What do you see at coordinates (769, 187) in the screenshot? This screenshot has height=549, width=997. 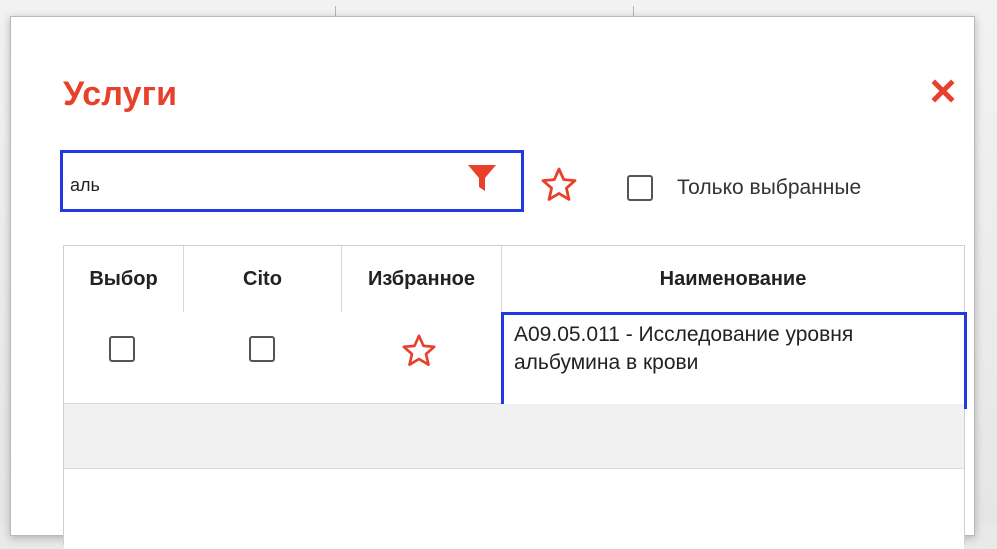 I see `only-selected-label: Только выбранные` at bounding box center [769, 187].